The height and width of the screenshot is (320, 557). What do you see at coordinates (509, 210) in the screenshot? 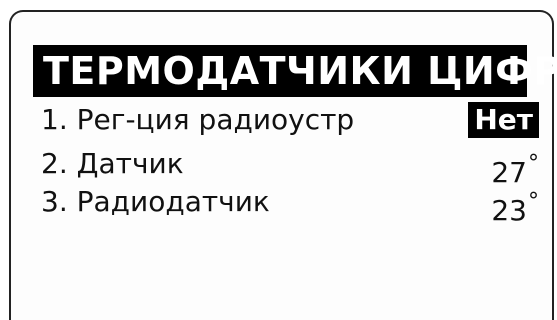
I see `temperature-value: 23` at bounding box center [509, 210].